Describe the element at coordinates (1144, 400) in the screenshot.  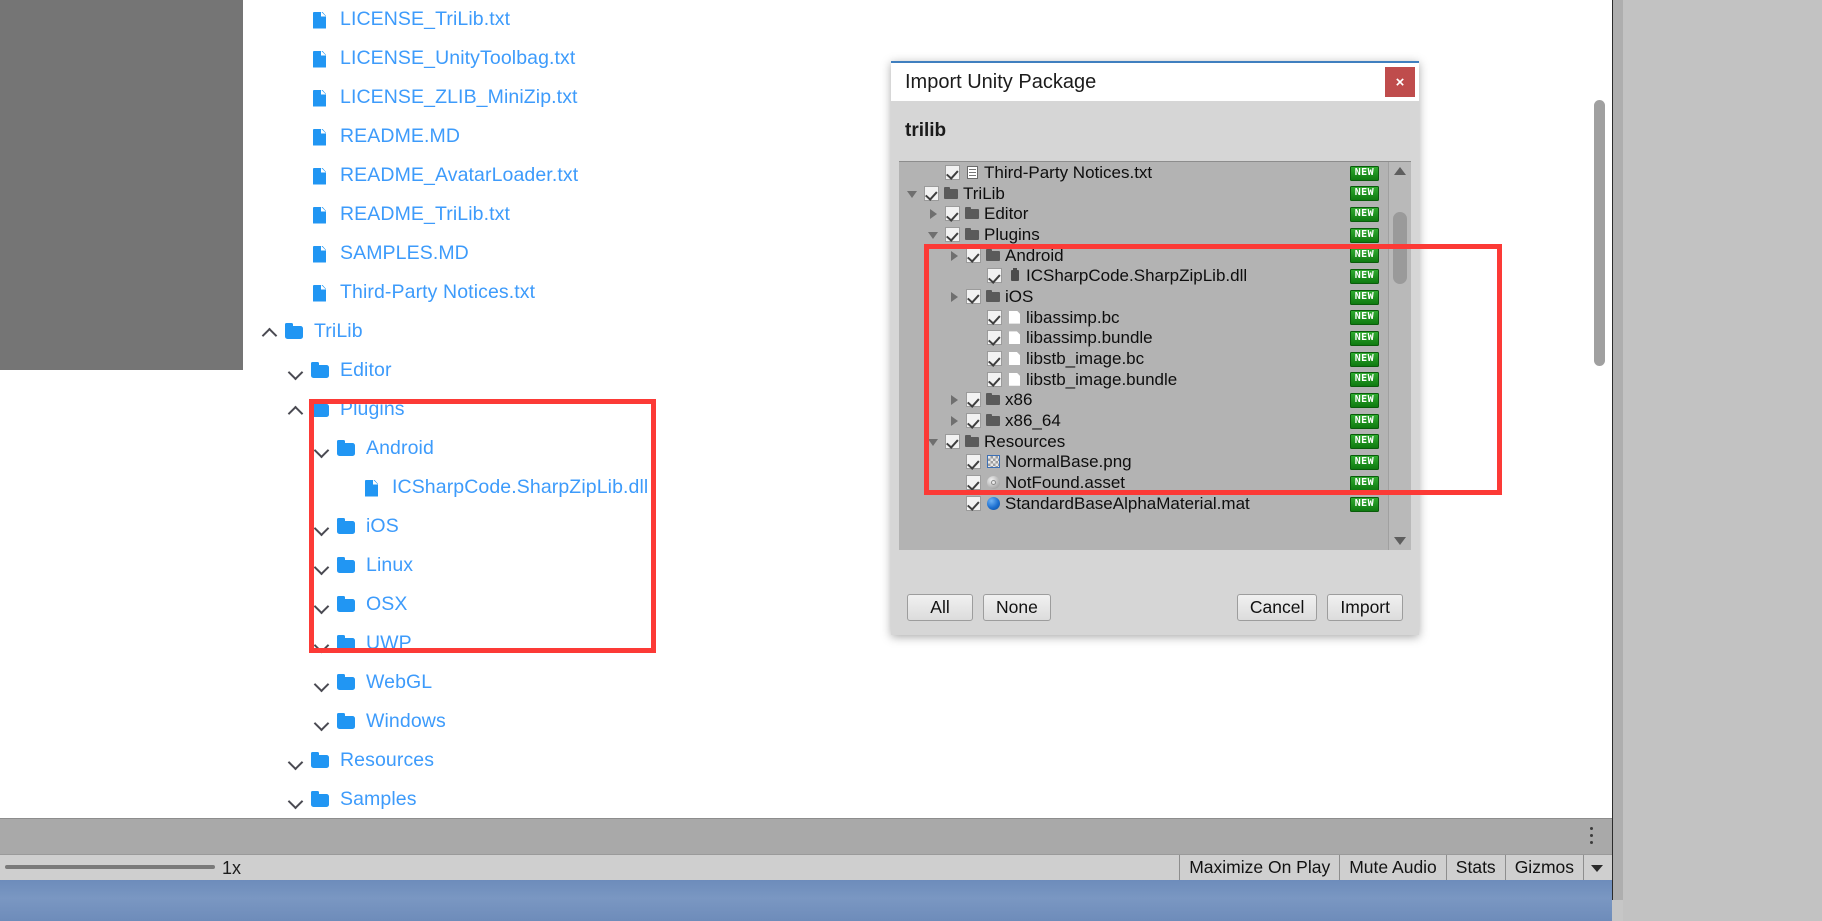
I see `package-list-row: x86 NEW` at that location.